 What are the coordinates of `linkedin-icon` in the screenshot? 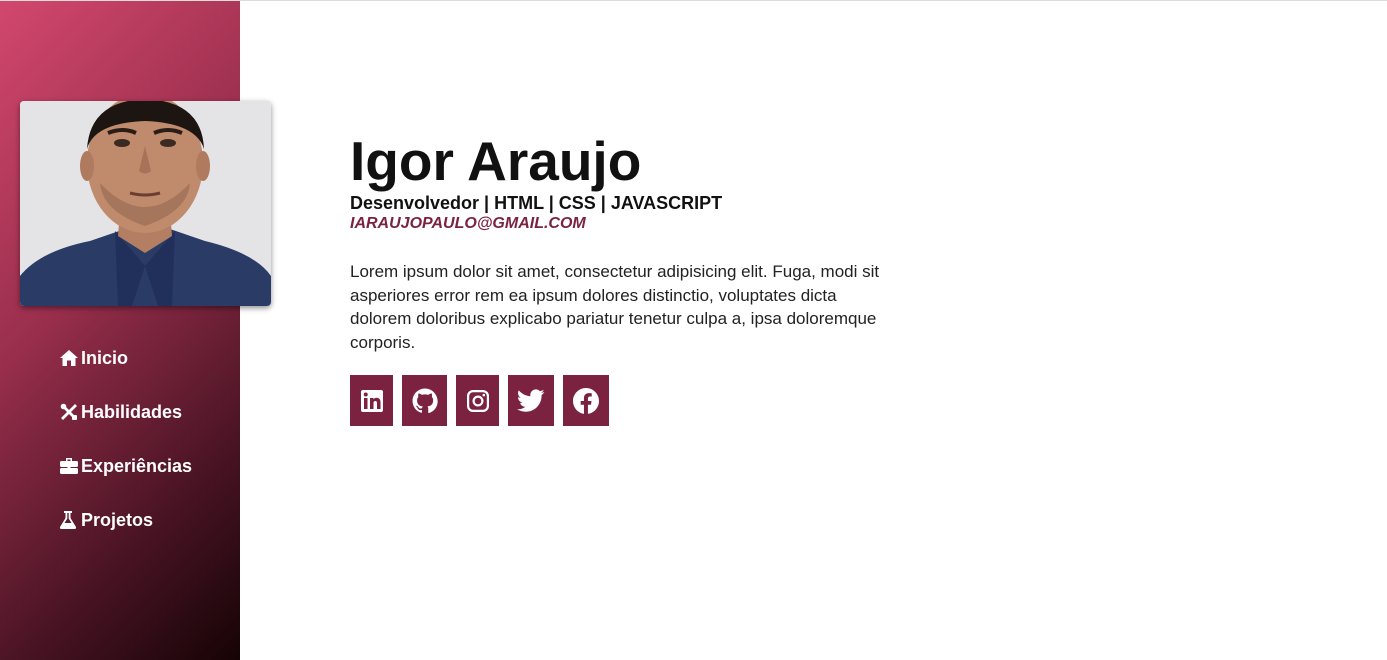 It's located at (371, 400).